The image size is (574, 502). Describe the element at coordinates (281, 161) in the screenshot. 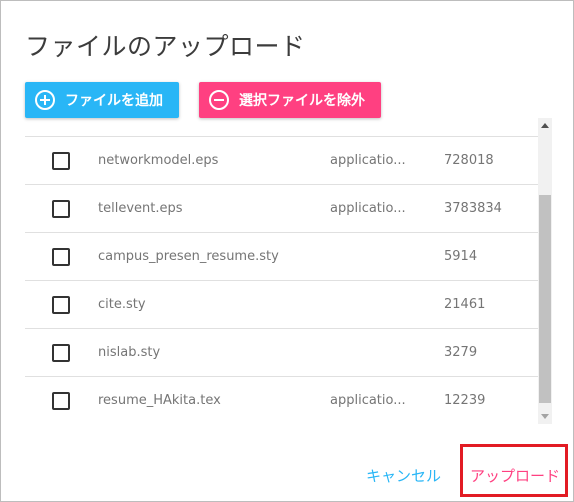

I see `file-row: networkmodel.eps applicatio... 728018` at that location.